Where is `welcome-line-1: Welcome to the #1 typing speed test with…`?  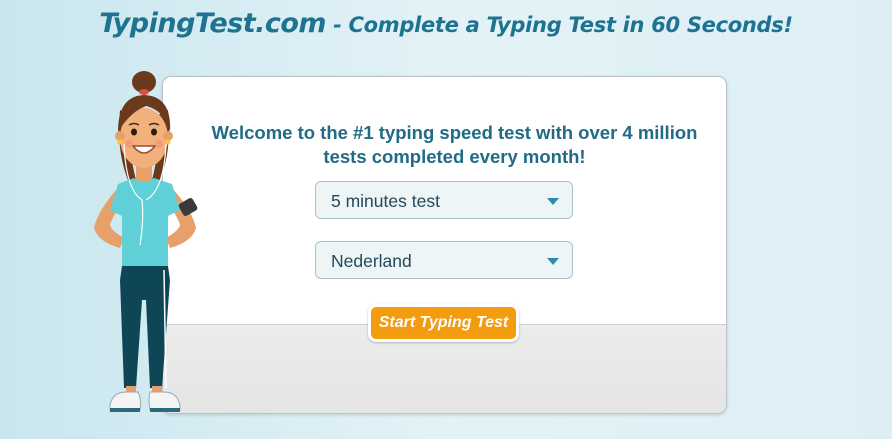 welcome-line-1: Welcome to the #1 typing speed test with… is located at coordinates (454, 132).